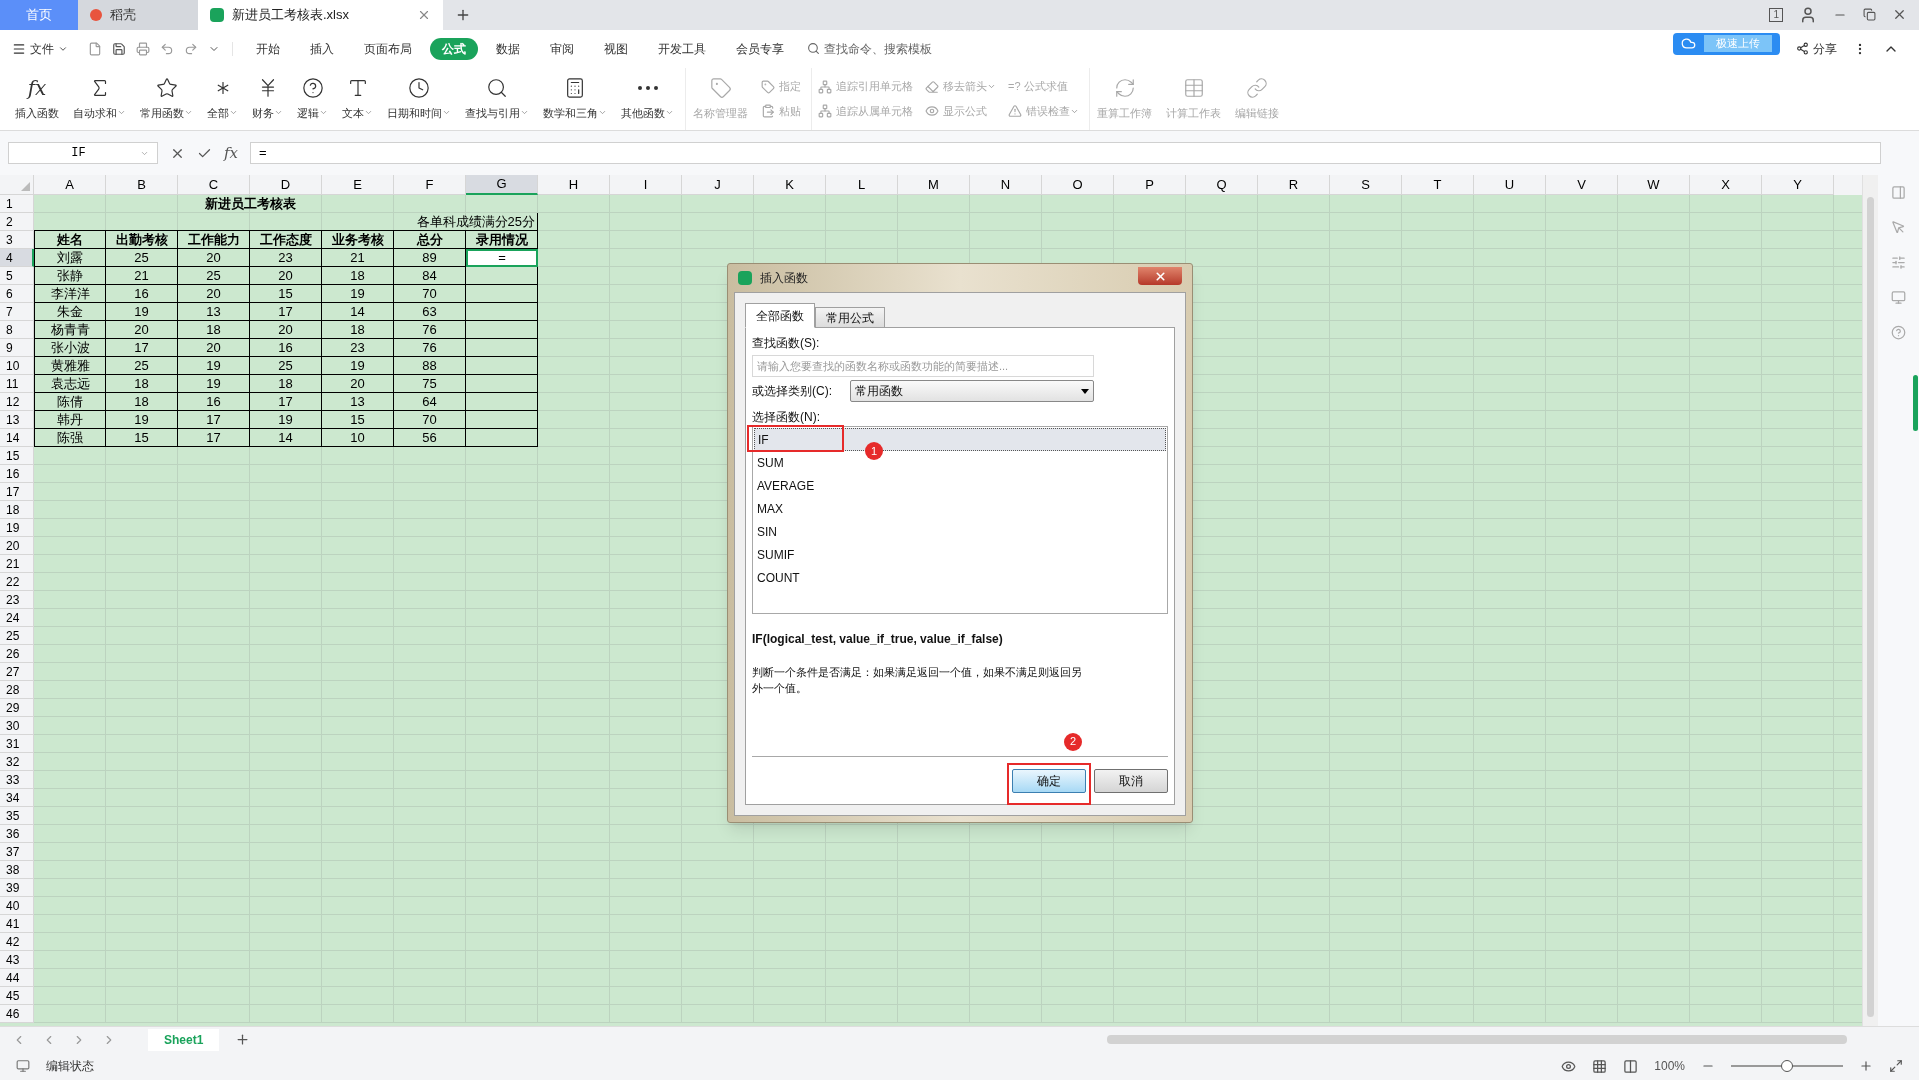 The image size is (1919, 1080). What do you see at coordinates (358, 185) in the screenshot?
I see `column-header: E` at bounding box center [358, 185].